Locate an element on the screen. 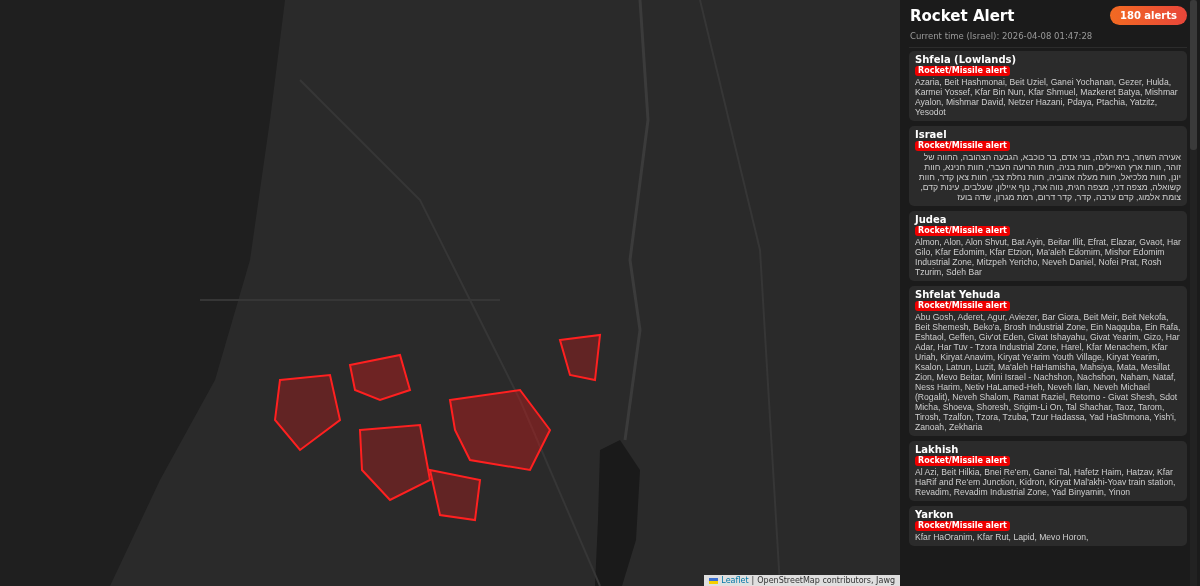 This screenshot has height=586, width=1200. place-list: אעירה השחר, בית חגלה, בני אדם, בר כוכבא, הגבעה הצהובה, החווה של זוהר, חוות ארץ האיילים, חוות בניה, חוות הרועה העברי, חוות חנינא, חוות יונן, חוות מלכיאל, חוות מעלה אהוביה, חוות נחלת צבי, חוות צאן קדר, חוות קשואלה, מצפה דני, מצפה חגית, נווה ארז, נוף איילון, שעלבים, עינות קדם, צומת אלמוג, קדם ערבה, קדר, קדר דרום, רמת מגרון, שדה בועז is located at coordinates (1048, 177).